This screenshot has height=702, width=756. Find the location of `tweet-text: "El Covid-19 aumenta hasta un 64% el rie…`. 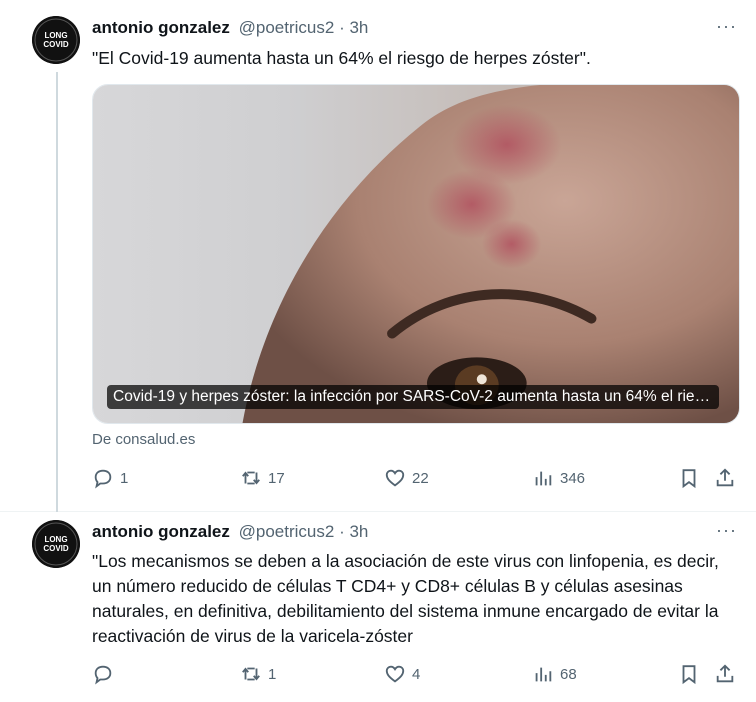

tweet-text: "El Covid-19 aumenta hasta un 64% el rie… is located at coordinates (341, 58).